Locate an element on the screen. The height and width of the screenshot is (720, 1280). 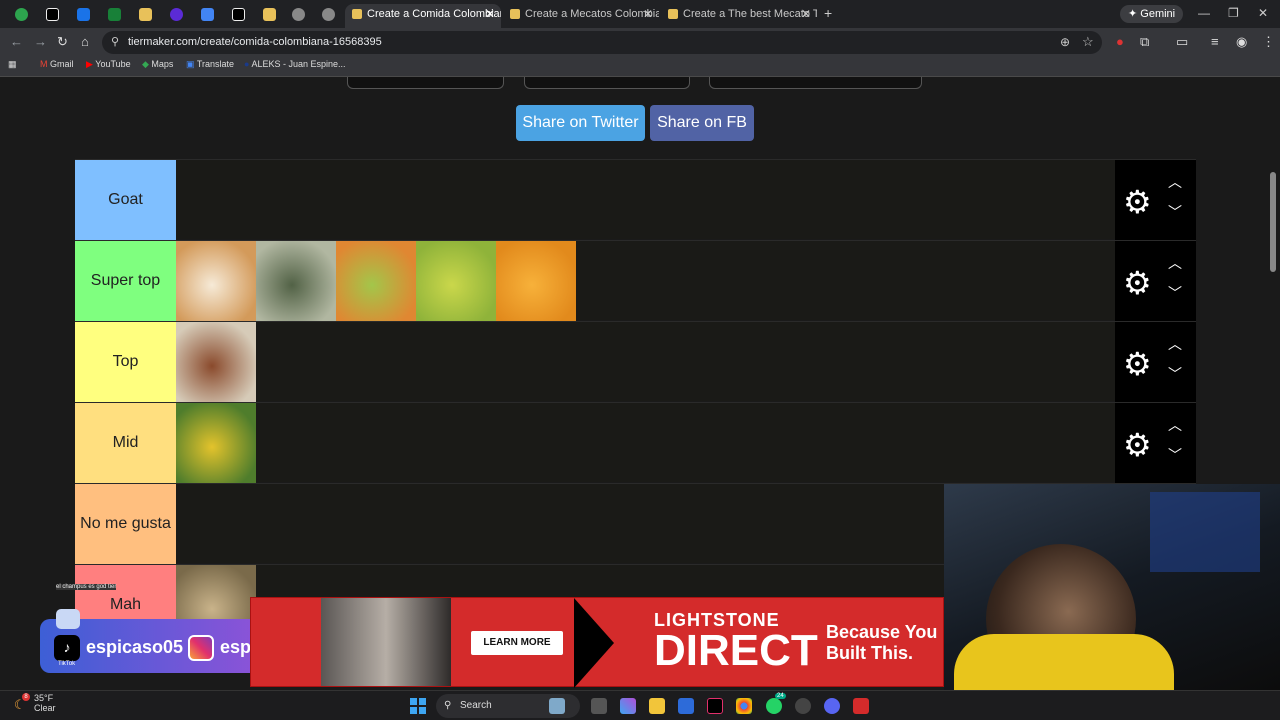
tab-best-mecato: Create a The best Mecato Tier L✕ is located at coordinates (739, 16).